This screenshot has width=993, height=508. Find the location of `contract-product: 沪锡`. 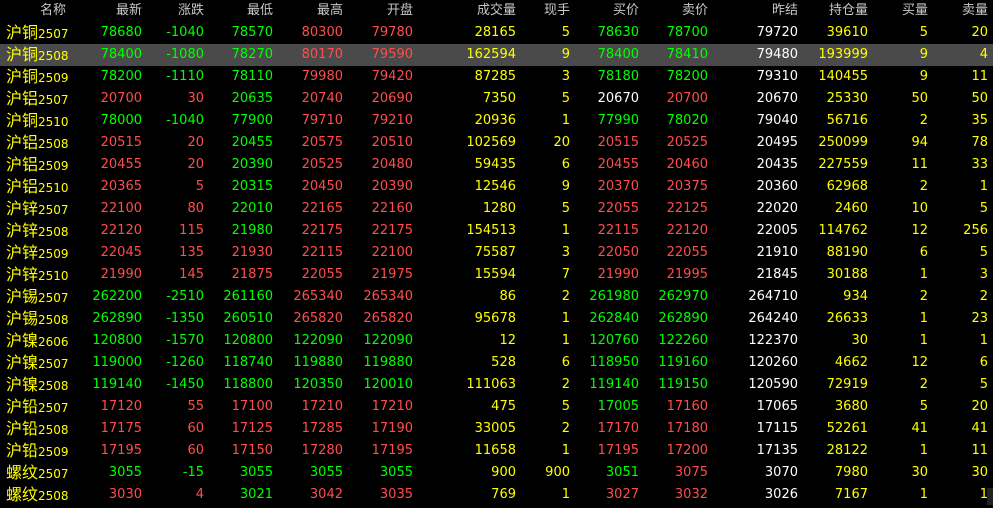

contract-product: 沪锡 is located at coordinates (22, 318).